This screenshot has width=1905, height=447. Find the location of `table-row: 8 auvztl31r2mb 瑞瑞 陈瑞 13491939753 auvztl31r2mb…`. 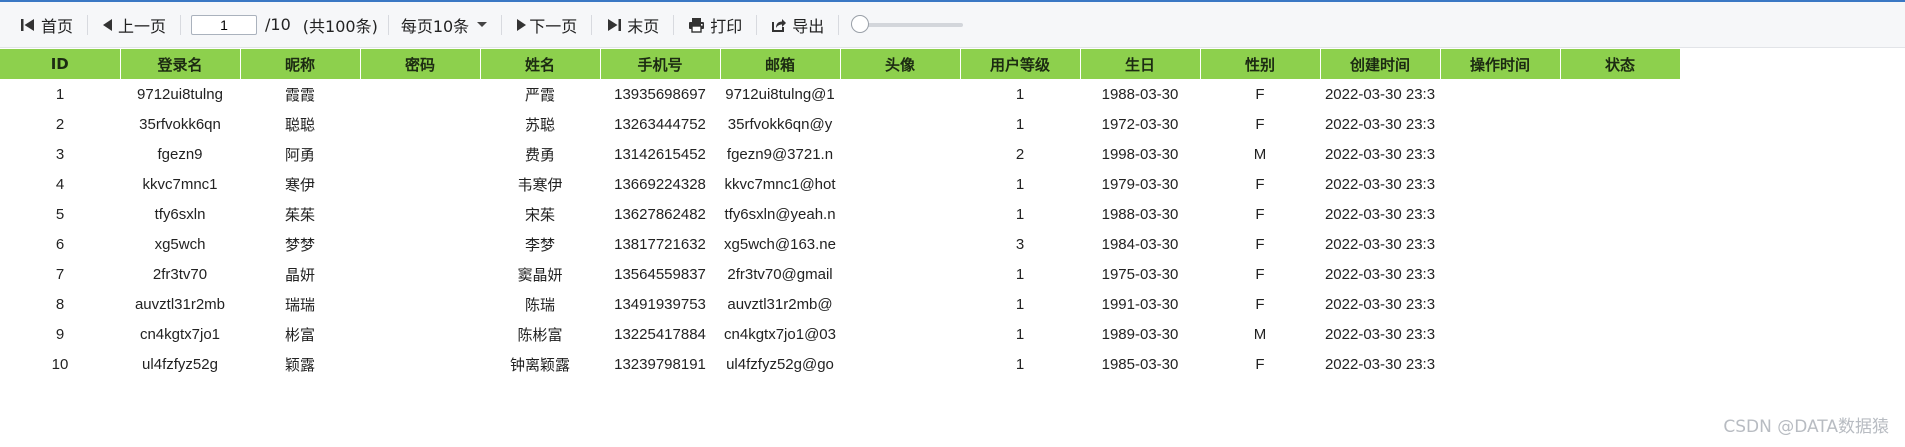

table-row: 8 auvztl31r2mb 瑞瑞 陈瑞 13491939753 auvztl31r2mb… is located at coordinates (840, 304).